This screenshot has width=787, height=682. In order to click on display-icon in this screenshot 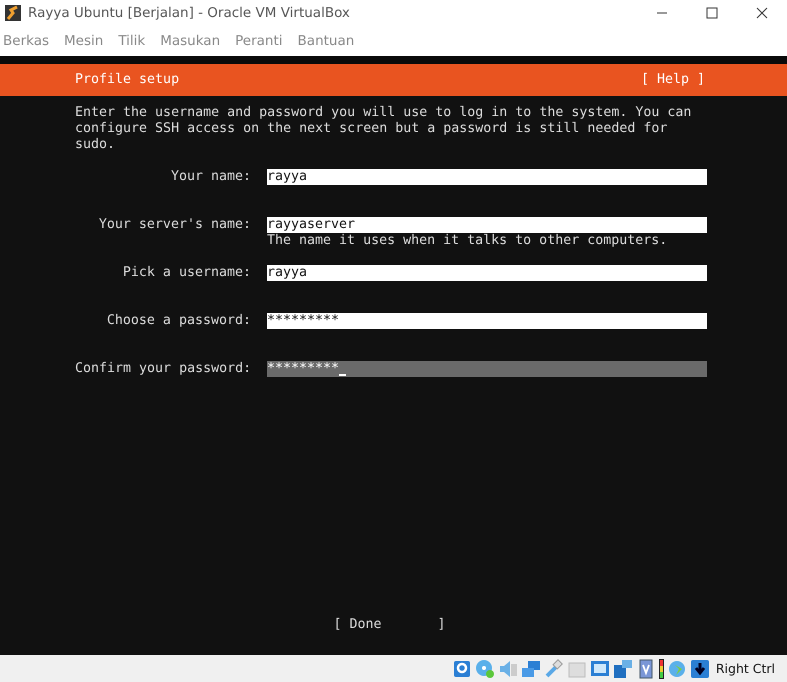, I will do `click(600, 668)`.